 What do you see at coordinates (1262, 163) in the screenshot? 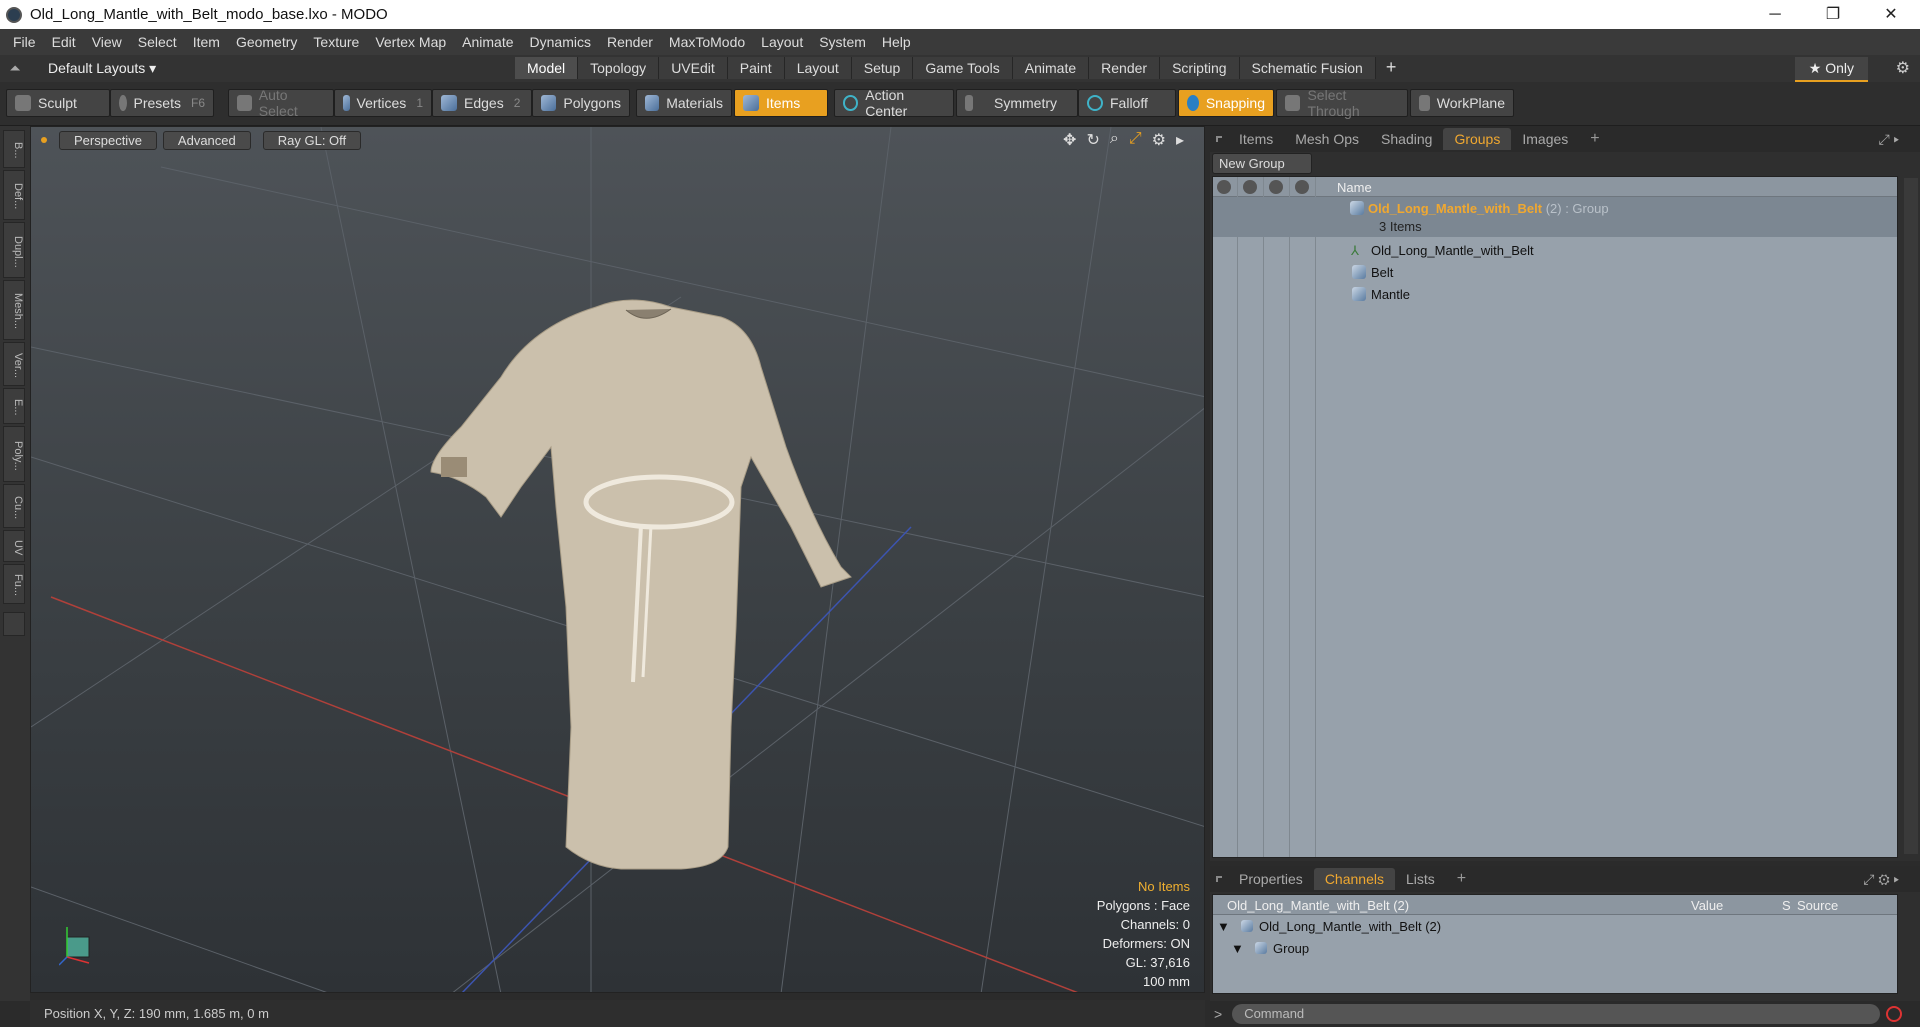
I see `new-group-button: New Group` at bounding box center [1262, 163].